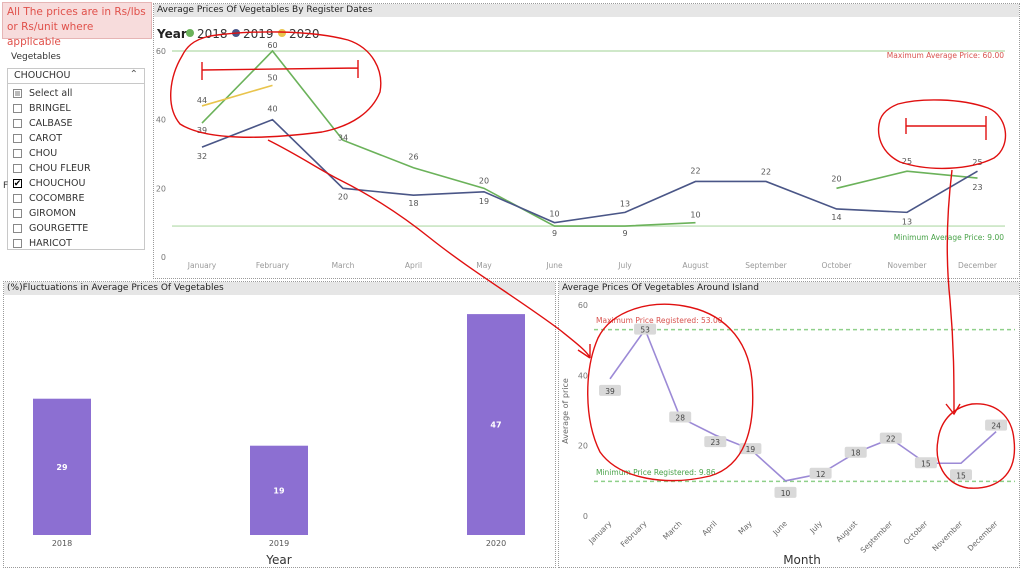 The height and width of the screenshot is (571, 1024). What do you see at coordinates (272, 77) in the screenshot?
I see `data-label: 50` at bounding box center [272, 77].